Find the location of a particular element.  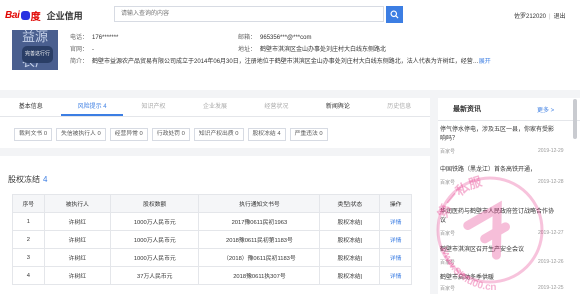

claim-company-button: 完善这行行 is located at coordinates (38, 54).